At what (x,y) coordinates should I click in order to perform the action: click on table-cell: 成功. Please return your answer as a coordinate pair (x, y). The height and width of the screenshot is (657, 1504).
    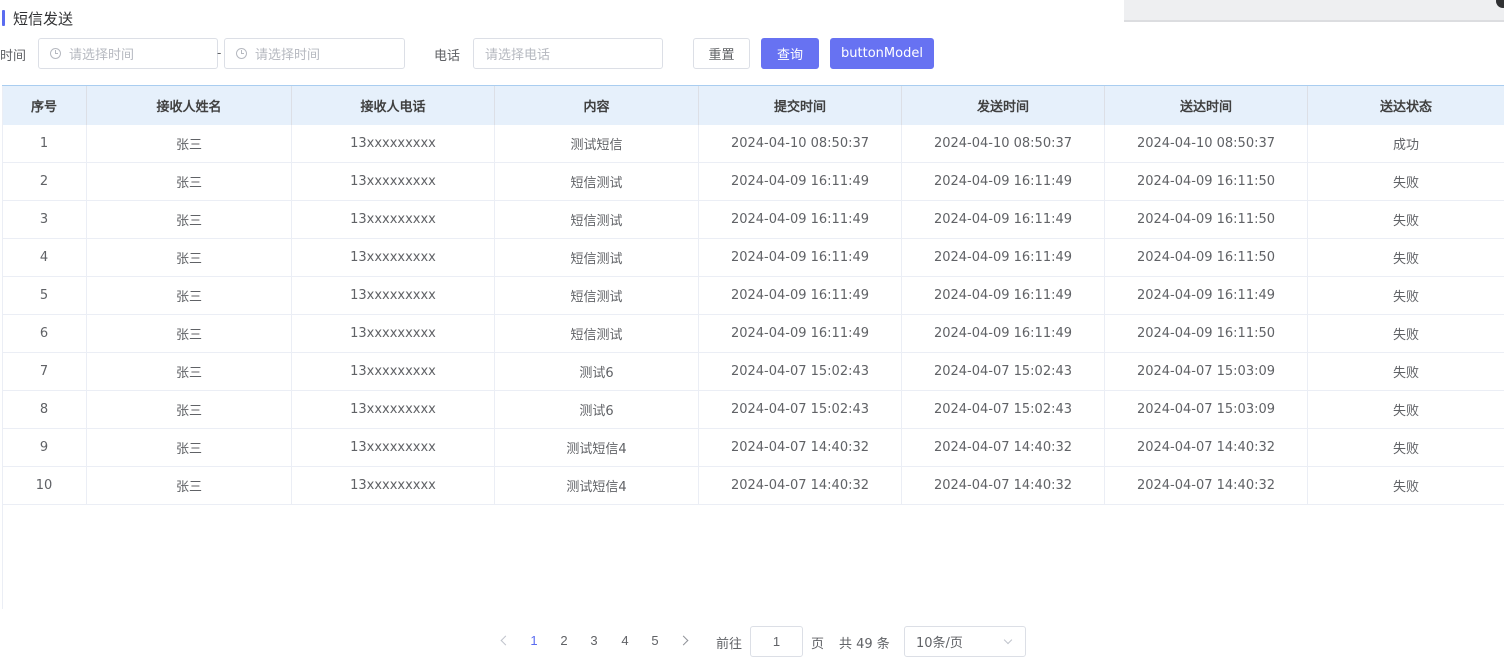
    Looking at the image, I should click on (1405, 145).